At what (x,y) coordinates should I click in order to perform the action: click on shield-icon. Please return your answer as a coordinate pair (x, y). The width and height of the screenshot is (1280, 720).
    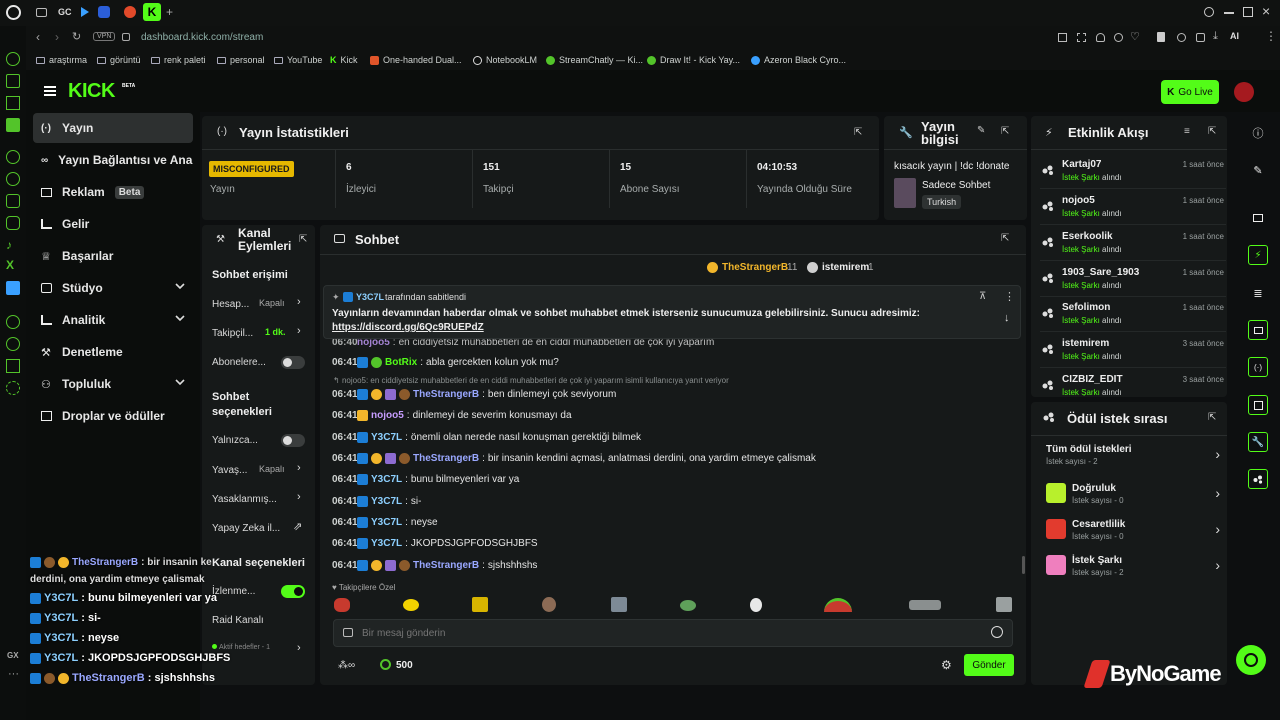
    Looking at the image, I should click on (1100, 37).